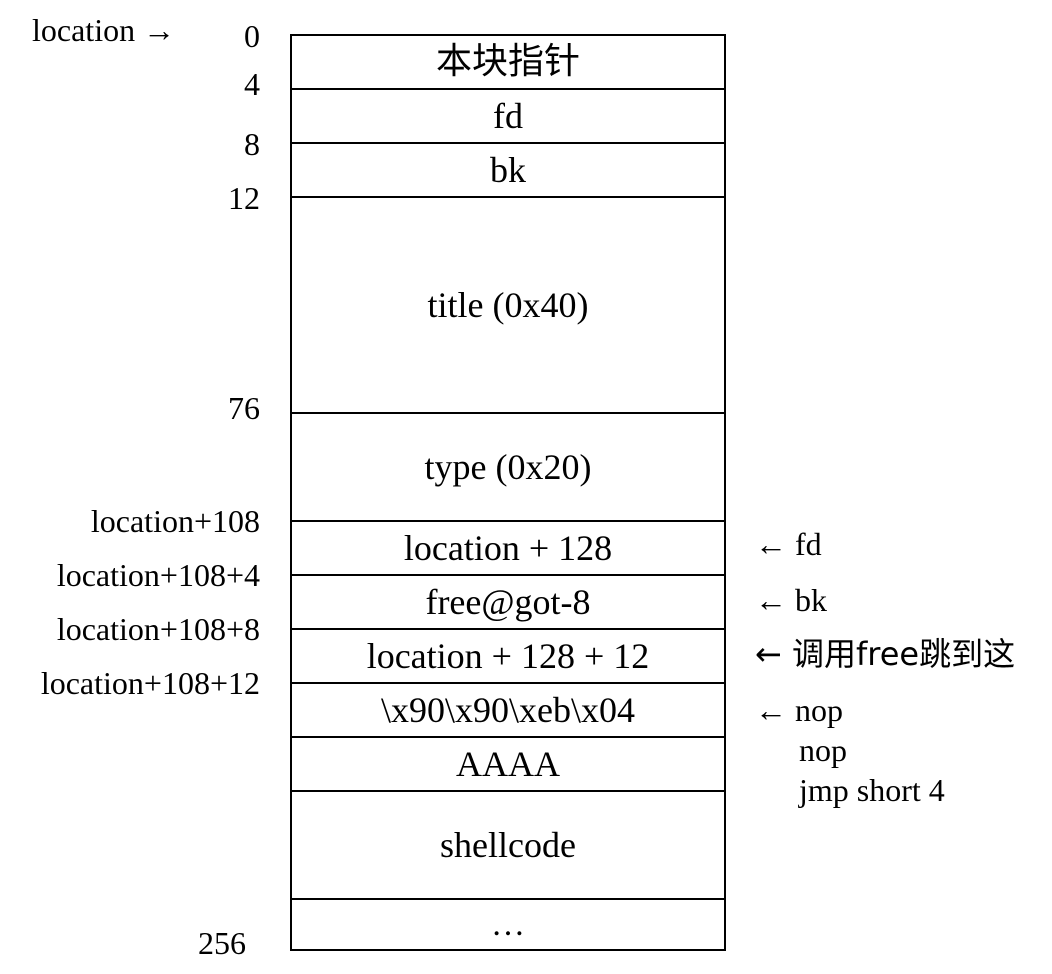  I want to click on padding-cell: AAAA, so click(508, 764).